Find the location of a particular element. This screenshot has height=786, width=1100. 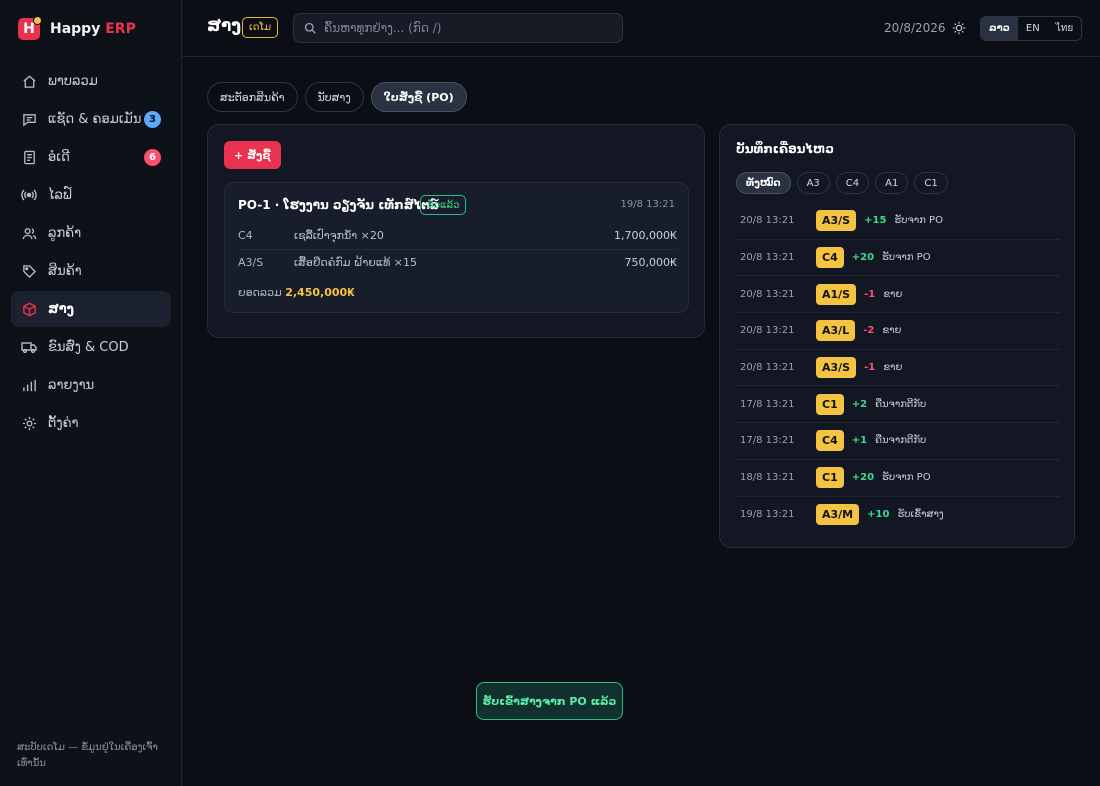

filter-chip-c4: C4 is located at coordinates (852, 183).